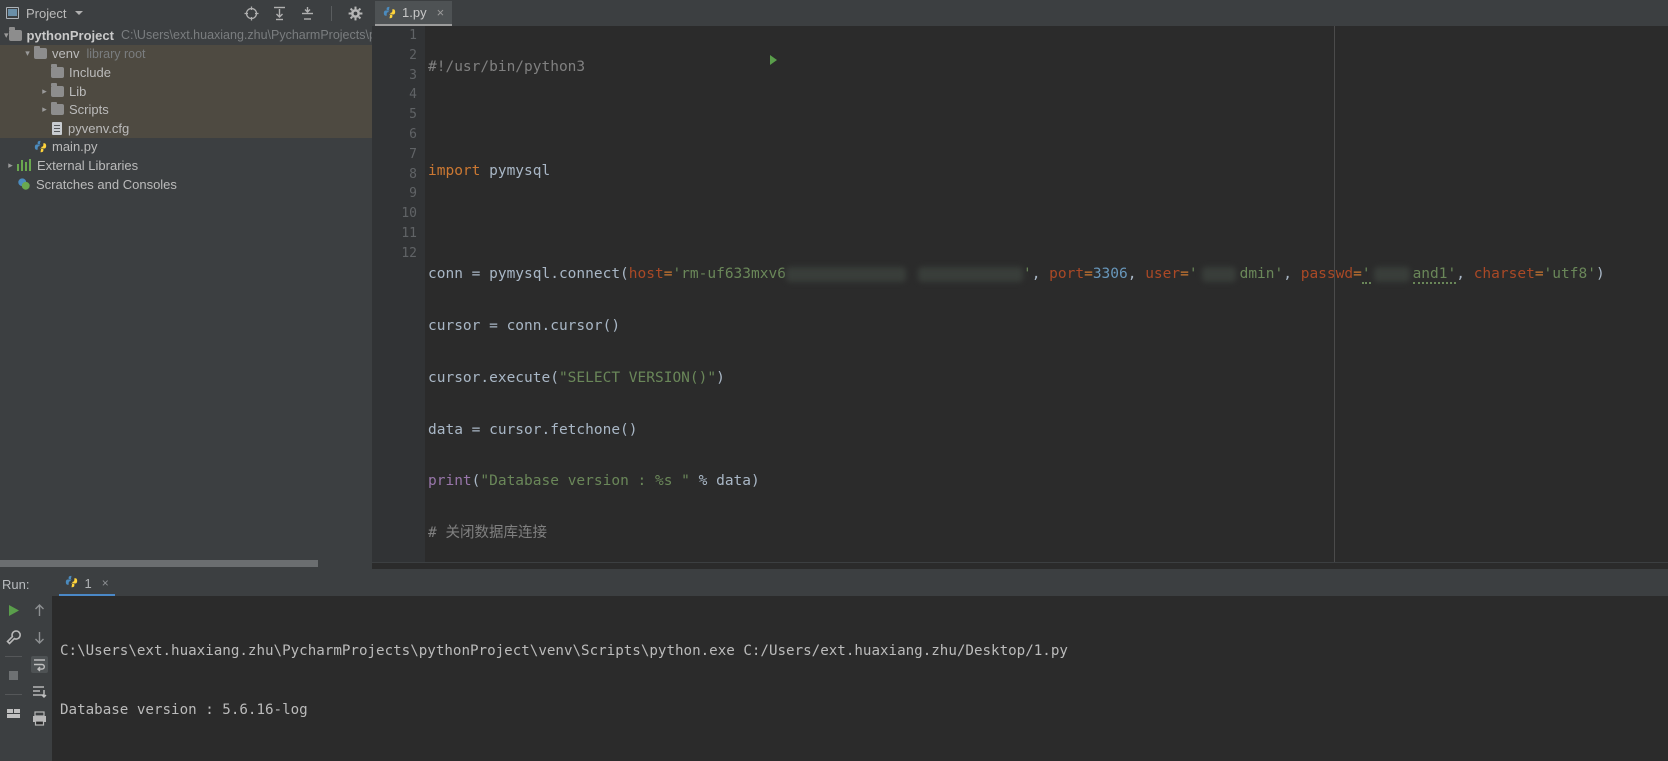 The width and height of the screenshot is (1668, 761). I want to click on passwd-value-open: ', so click(1366, 275).